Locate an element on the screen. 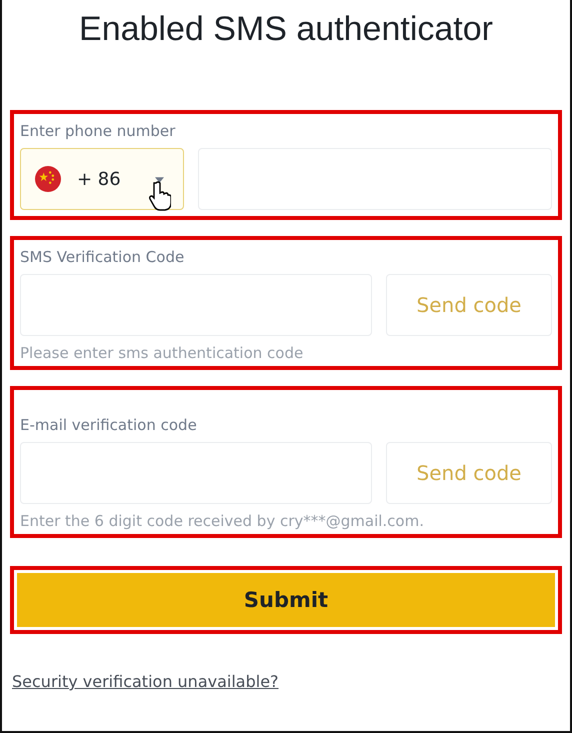 The height and width of the screenshot is (733, 572). page-title: Enabled SMS authenticator is located at coordinates (286, 30).